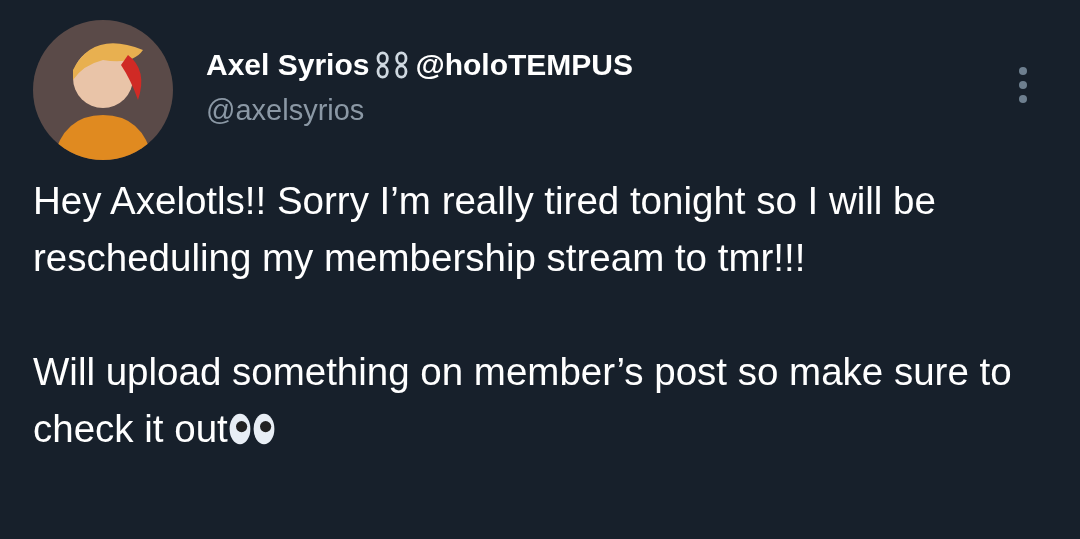 The height and width of the screenshot is (539, 1080). What do you see at coordinates (1023, 85) in the screenshot?
I see `more-options-icon` at bounding box center [1023, 85].